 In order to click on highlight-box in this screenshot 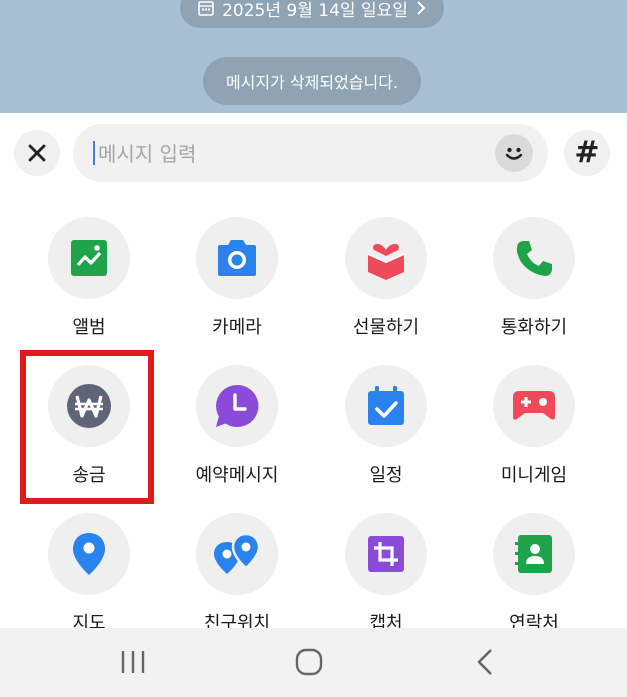, I will do `click(87, 427)`.